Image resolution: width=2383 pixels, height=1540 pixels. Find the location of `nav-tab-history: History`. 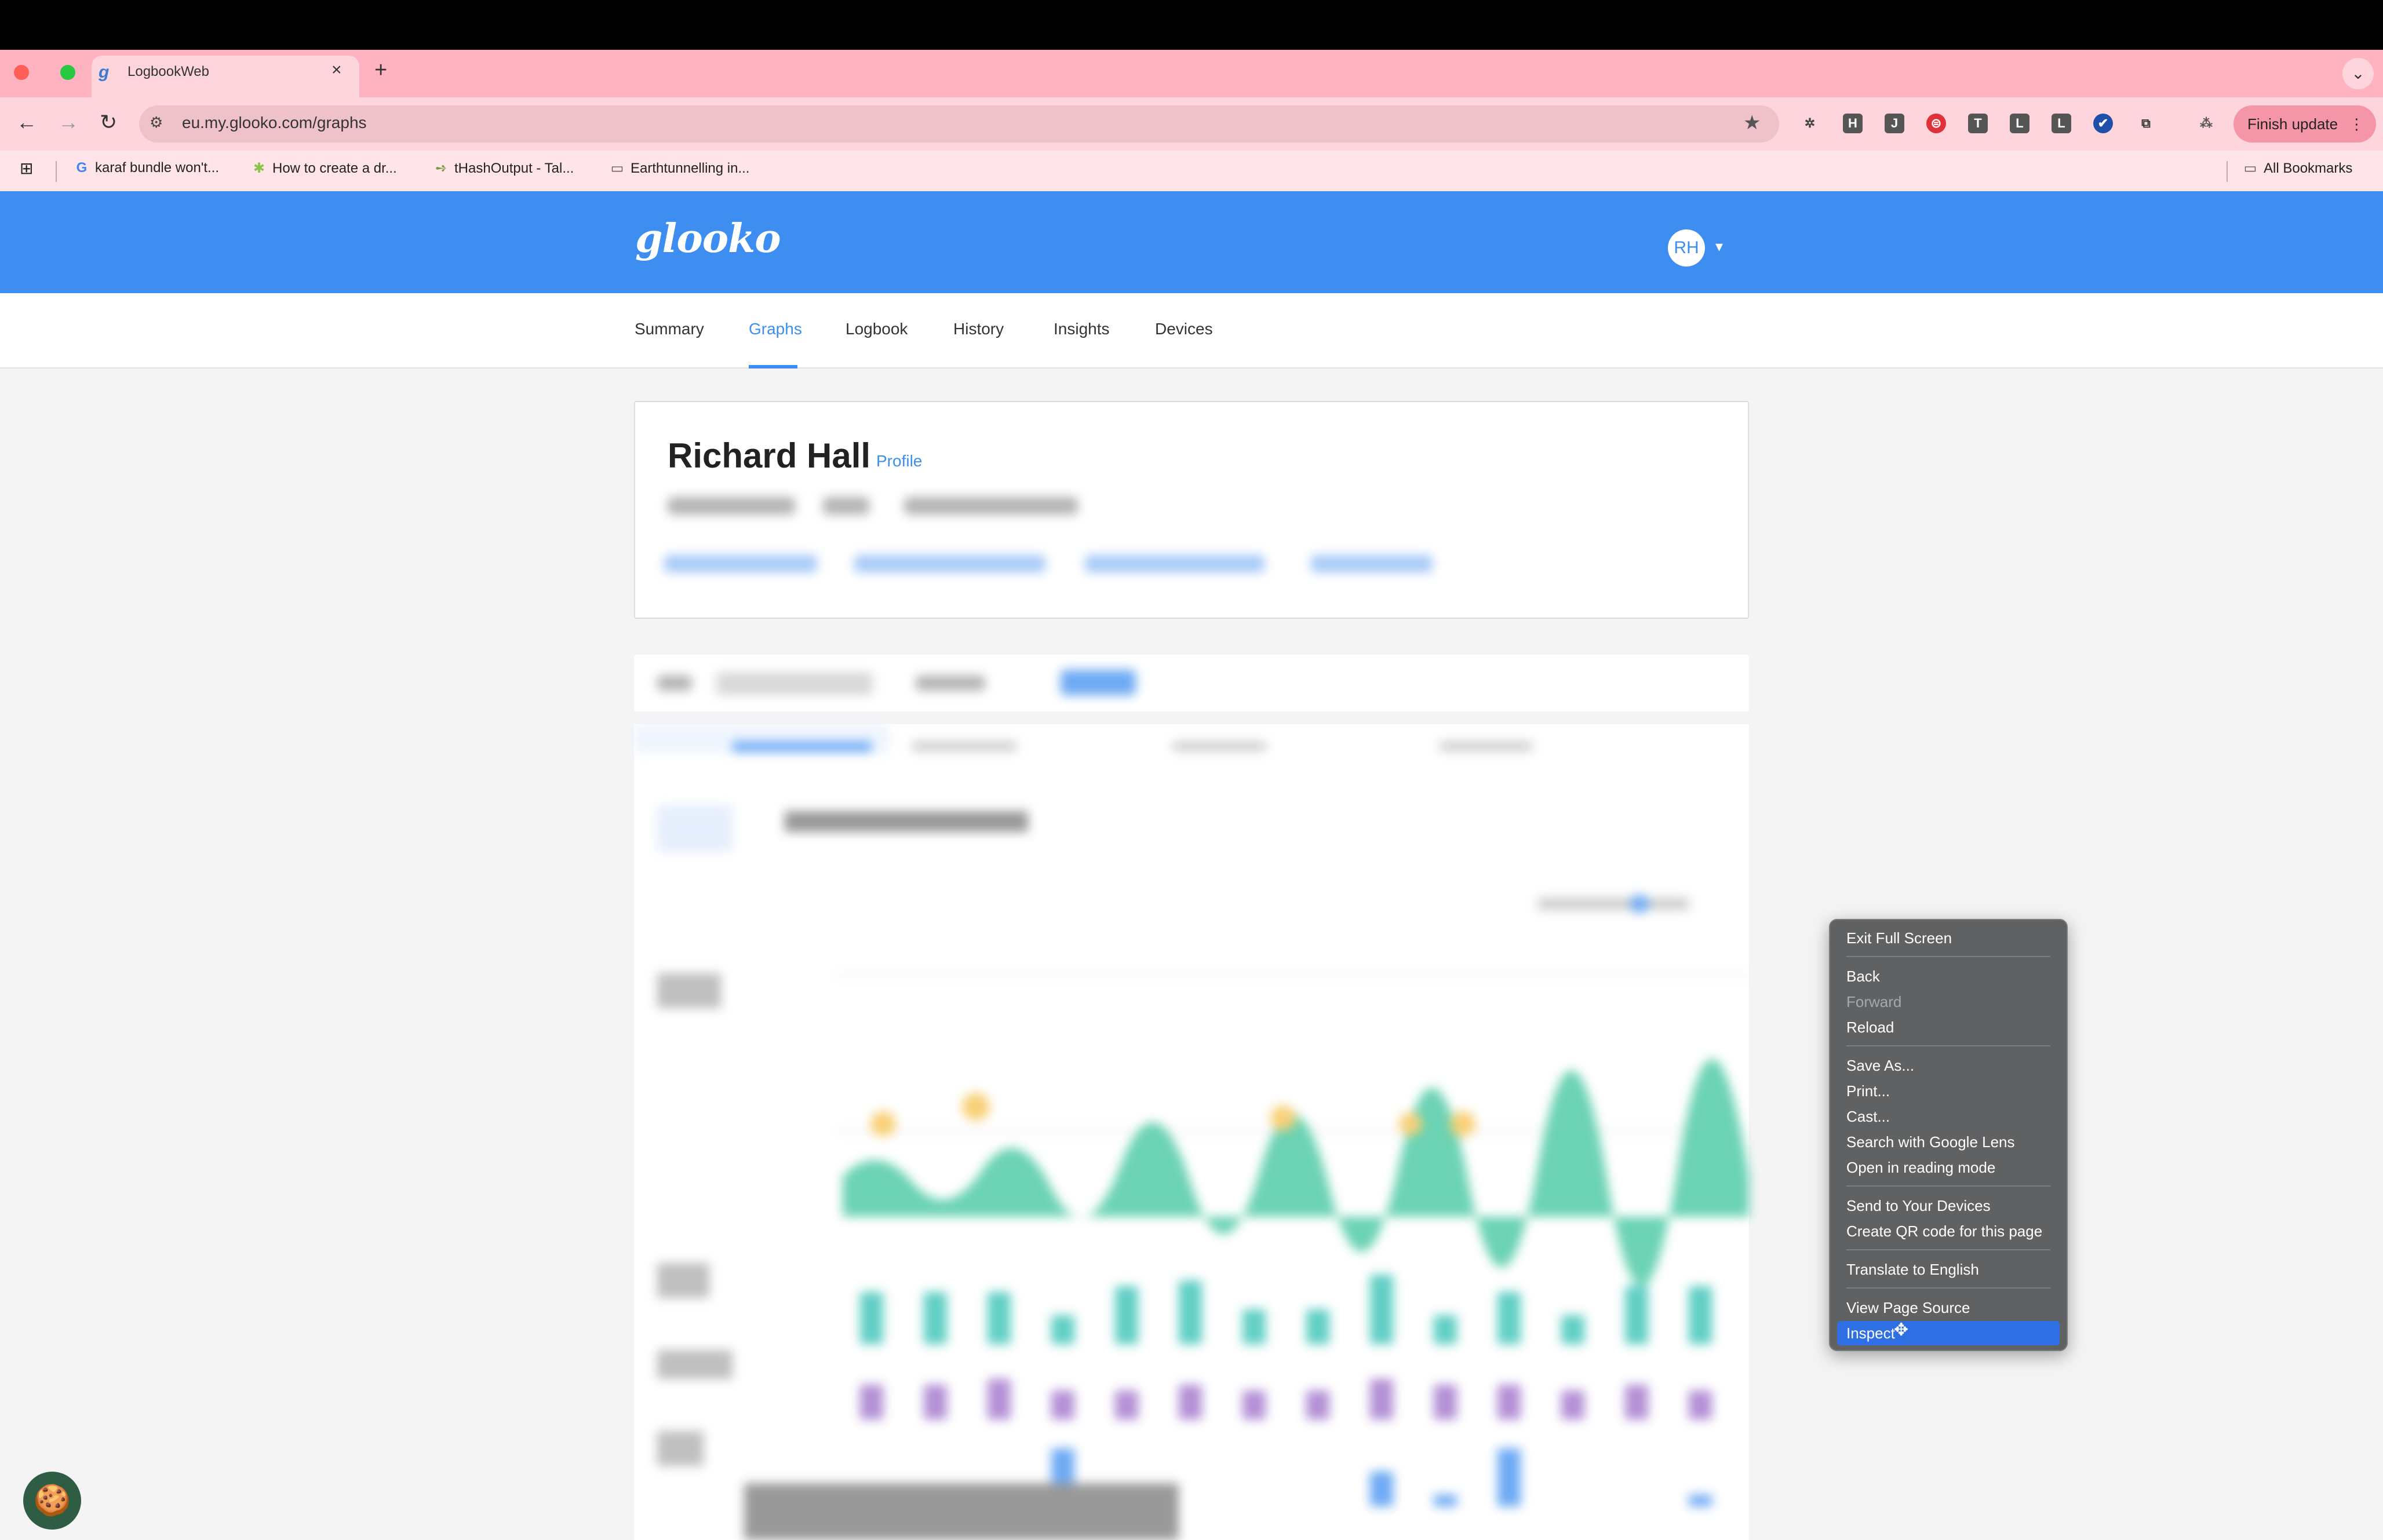

nav-tab-history: History is located at coordinates (979, 329).